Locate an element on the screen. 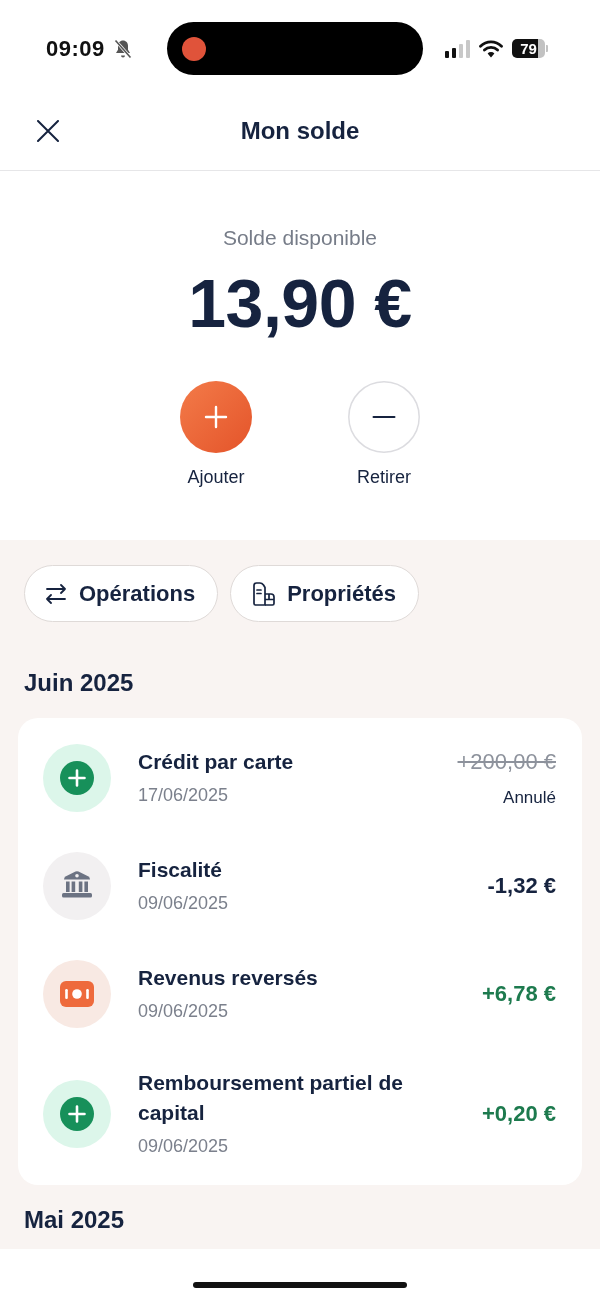 Image resolution: width=600 pixels, height=1303 pixels. withdraw-button: Retirer is located at coordinates (384, 435).